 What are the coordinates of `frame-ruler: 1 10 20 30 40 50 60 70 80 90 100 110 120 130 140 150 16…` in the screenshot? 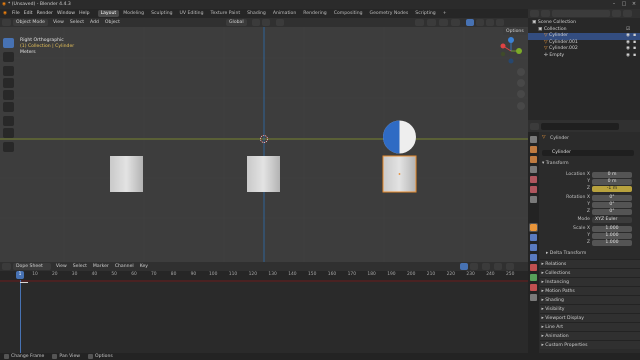 It's located at (264, 275).